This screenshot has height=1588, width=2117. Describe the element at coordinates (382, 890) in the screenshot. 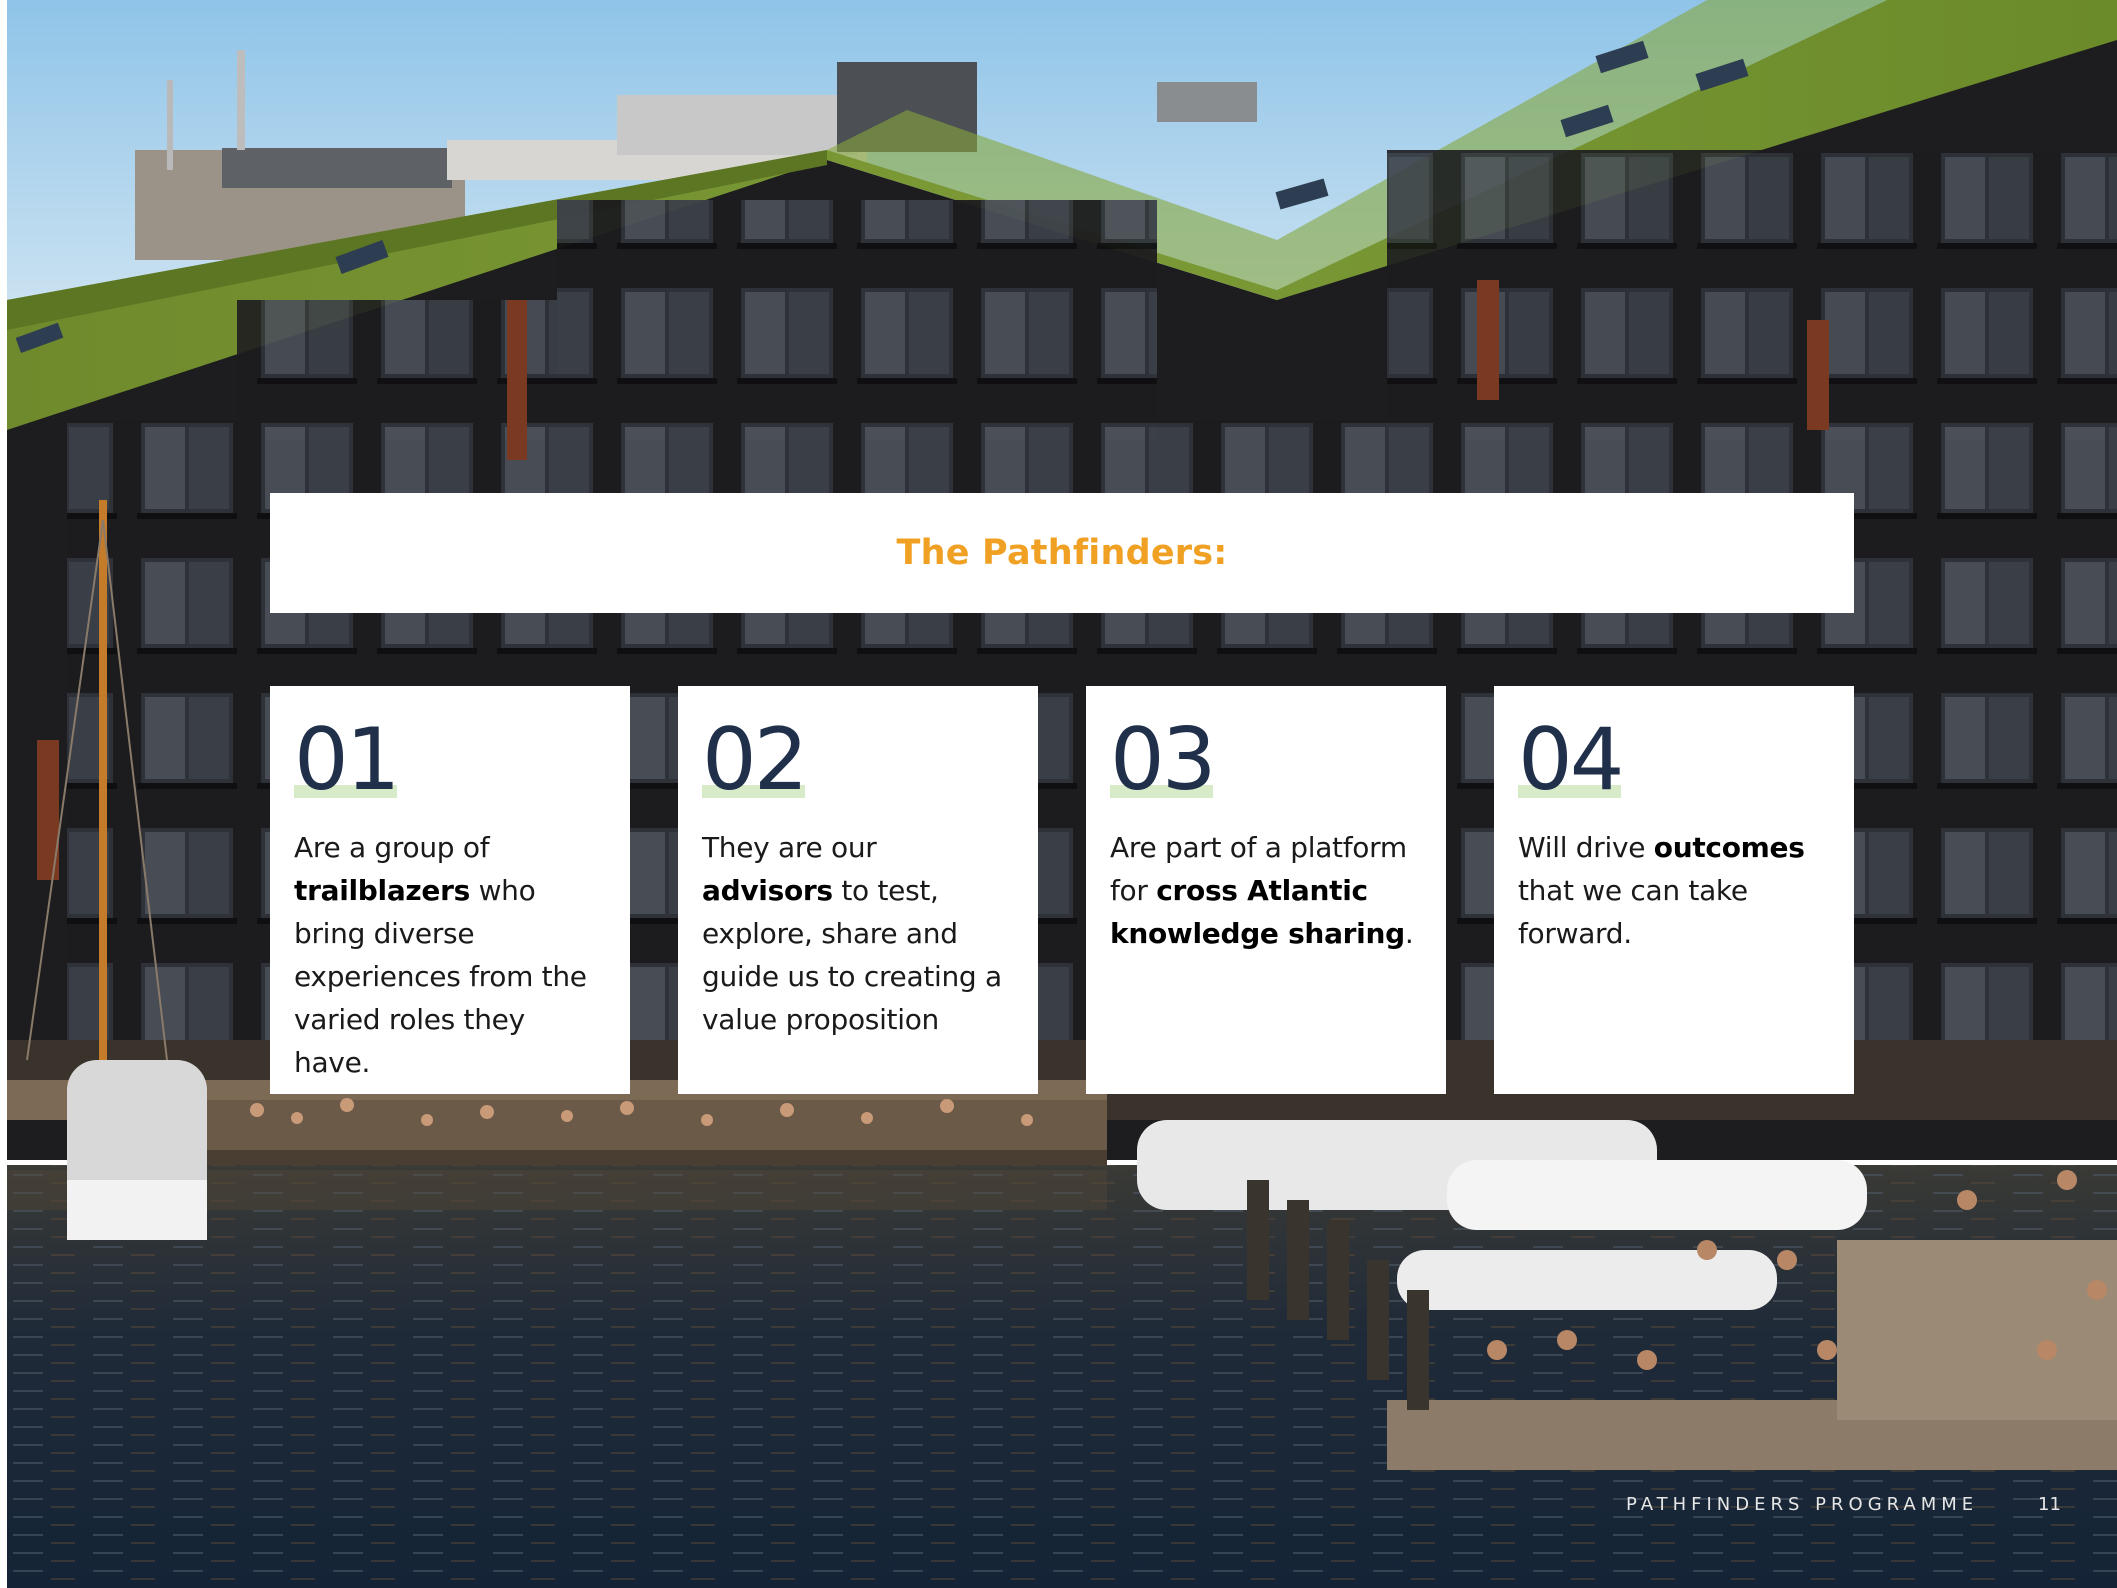

I see `card-text-highlight: trailblazers` at that location.